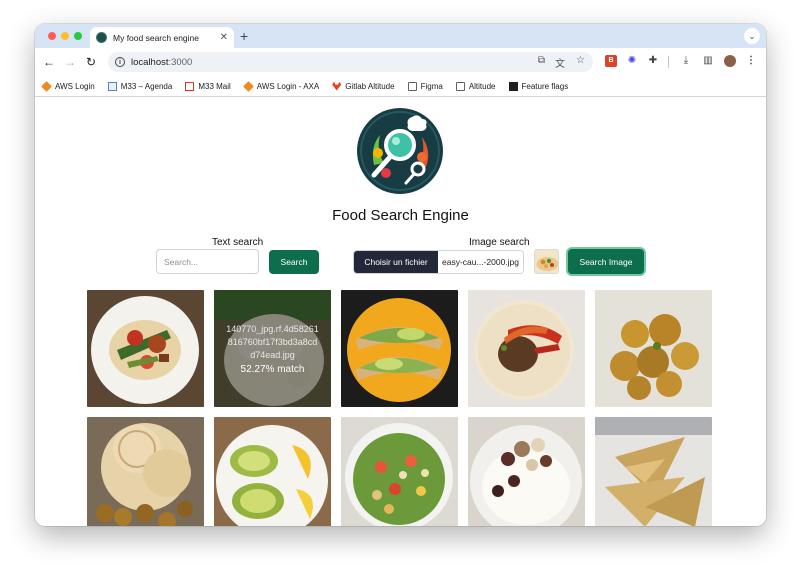  I want to click on tab-active: My food search engine ✕, so click(162, 37).